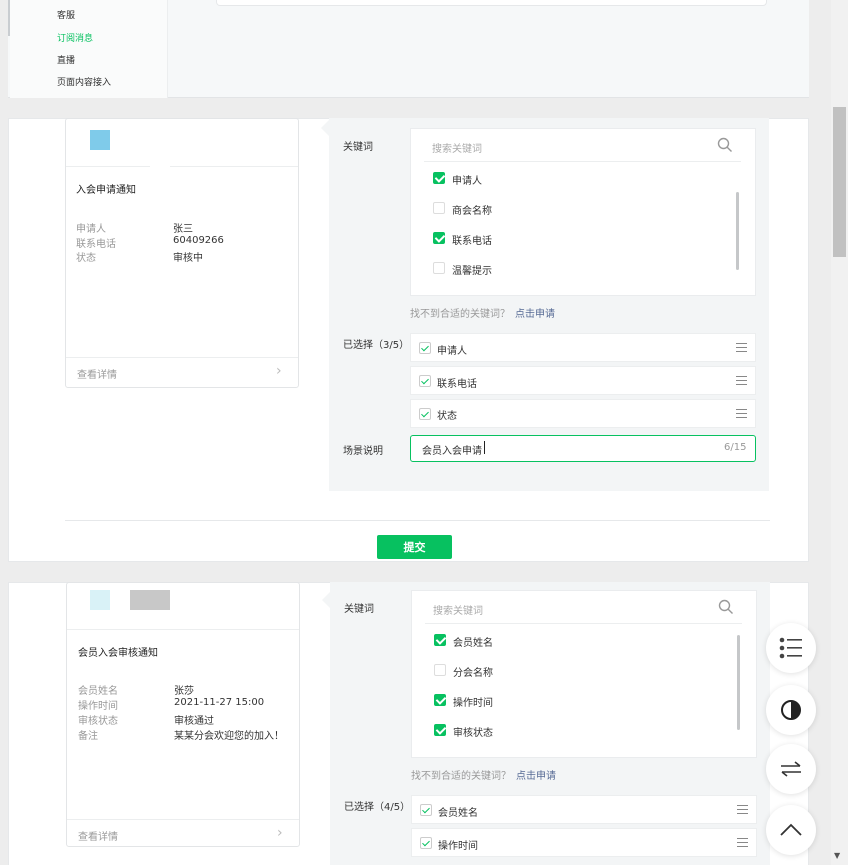 Image resolution: width=848 pixels, height=865 pixels. Describe the element at coordinates (472, 239) in the screenshot. I see `keyword-option: 联系电话` at that location.